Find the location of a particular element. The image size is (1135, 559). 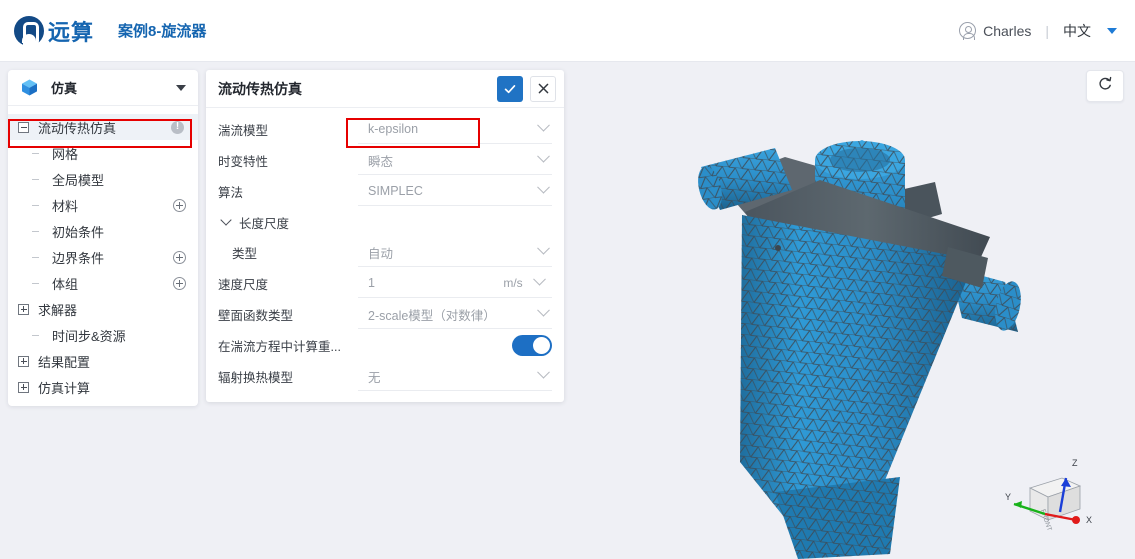

tree-item: 时间步&资源 is located at coordinates (103, 335).